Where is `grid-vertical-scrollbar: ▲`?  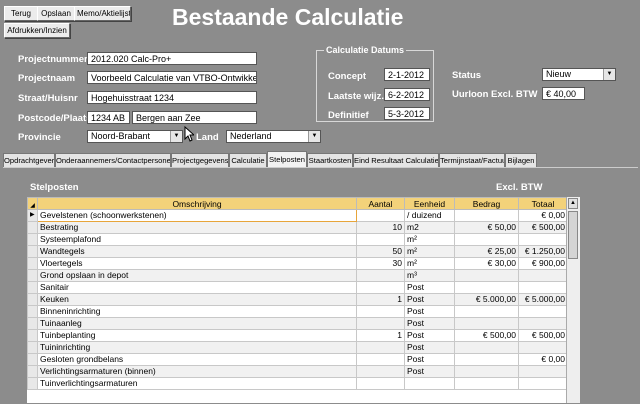 grid-vertical-scrollbar: ▲ is located at coordinates (573, 300).